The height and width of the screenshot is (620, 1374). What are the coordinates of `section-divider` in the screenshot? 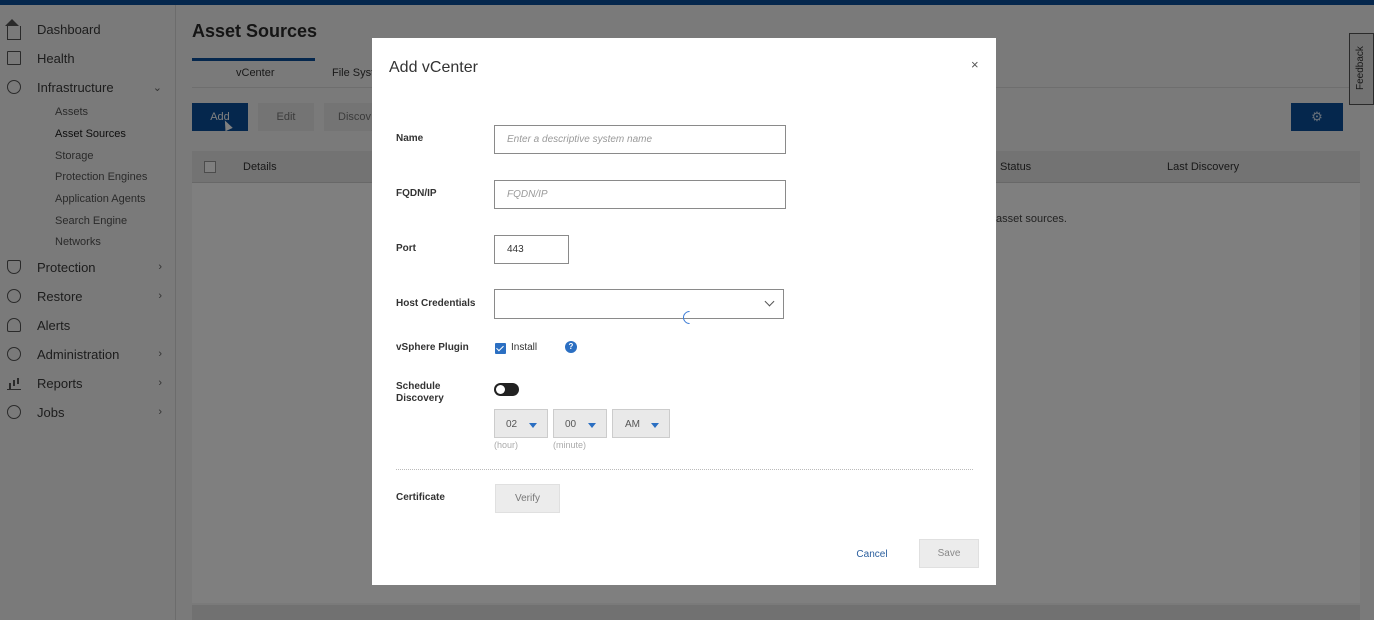 It's located at (684, 469).